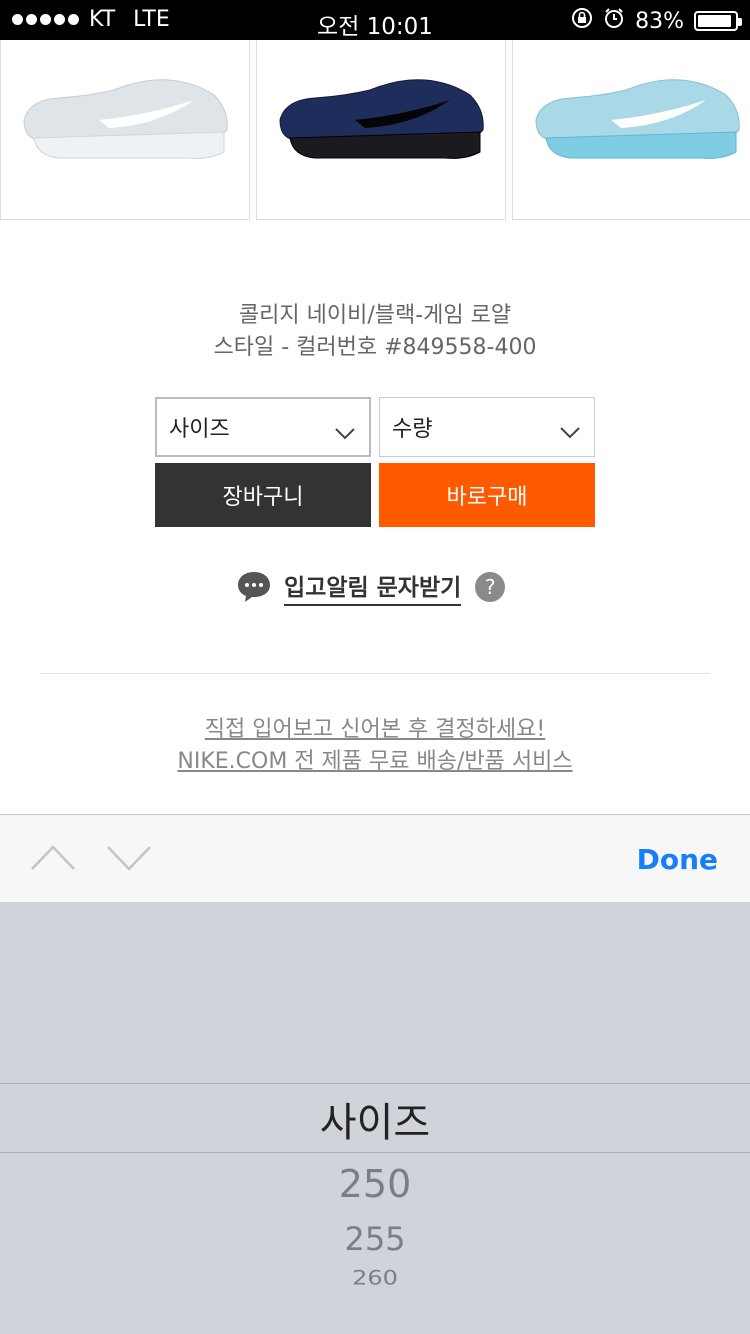 Image resolution: width=750 pixels, height=1334 pixels. Describe the element at coordinates (582, 21) in the screenshot. I see `rotation-lock-icon` at that location.